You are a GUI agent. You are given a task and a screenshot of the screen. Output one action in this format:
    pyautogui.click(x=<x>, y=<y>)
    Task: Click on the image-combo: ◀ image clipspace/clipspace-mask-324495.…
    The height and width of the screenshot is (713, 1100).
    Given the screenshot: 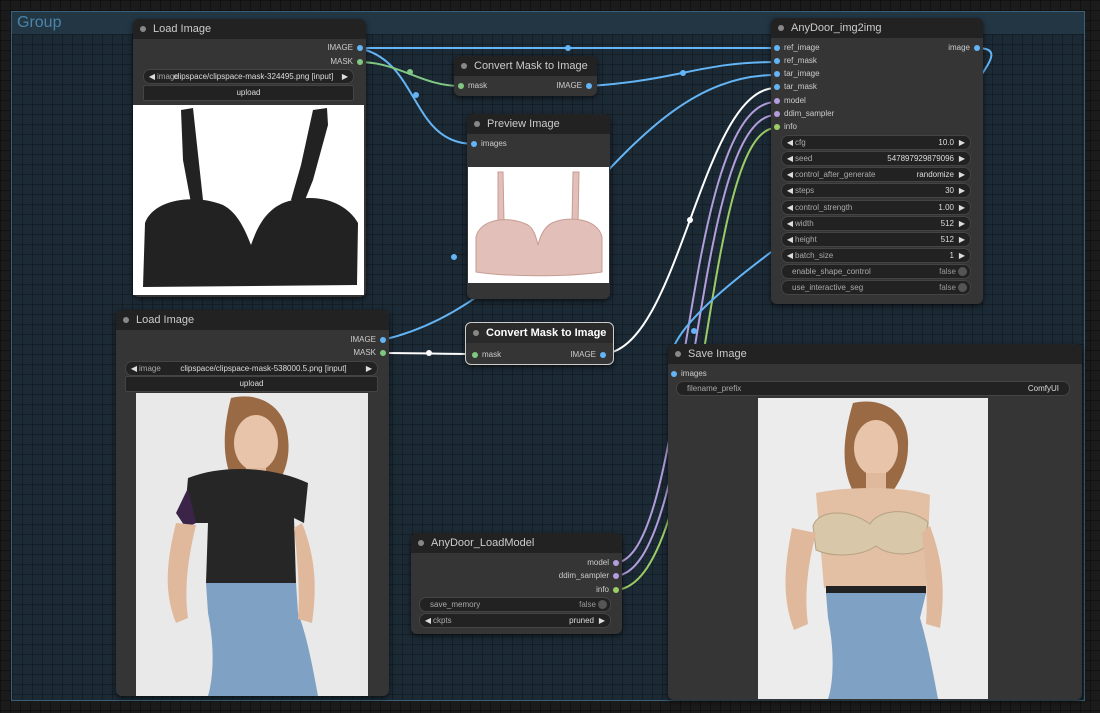 What is the action you would take?
    pyautogui.click(x=248, y=76)
    